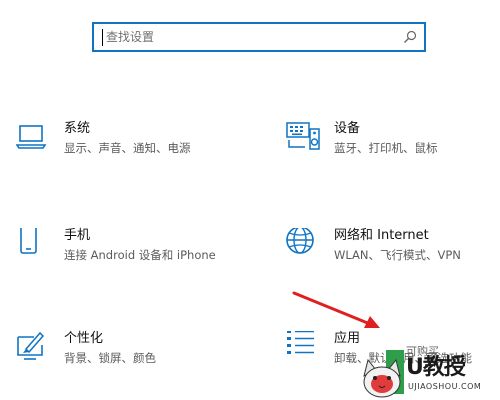 This screenshot has height=400, width=500. What do you see at coordinates (336, 309) in the screenshot?
I see `annotation-arrow` at bounding box center [336, 309].